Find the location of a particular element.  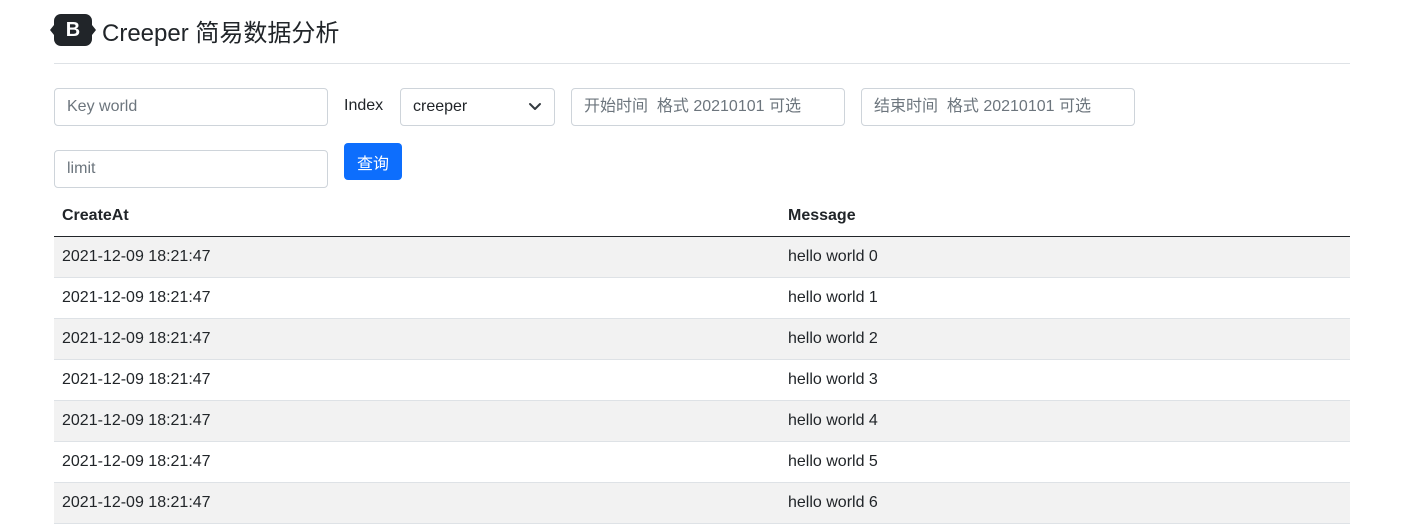

index-select-value: creeper is located at coordinates (440, 106).